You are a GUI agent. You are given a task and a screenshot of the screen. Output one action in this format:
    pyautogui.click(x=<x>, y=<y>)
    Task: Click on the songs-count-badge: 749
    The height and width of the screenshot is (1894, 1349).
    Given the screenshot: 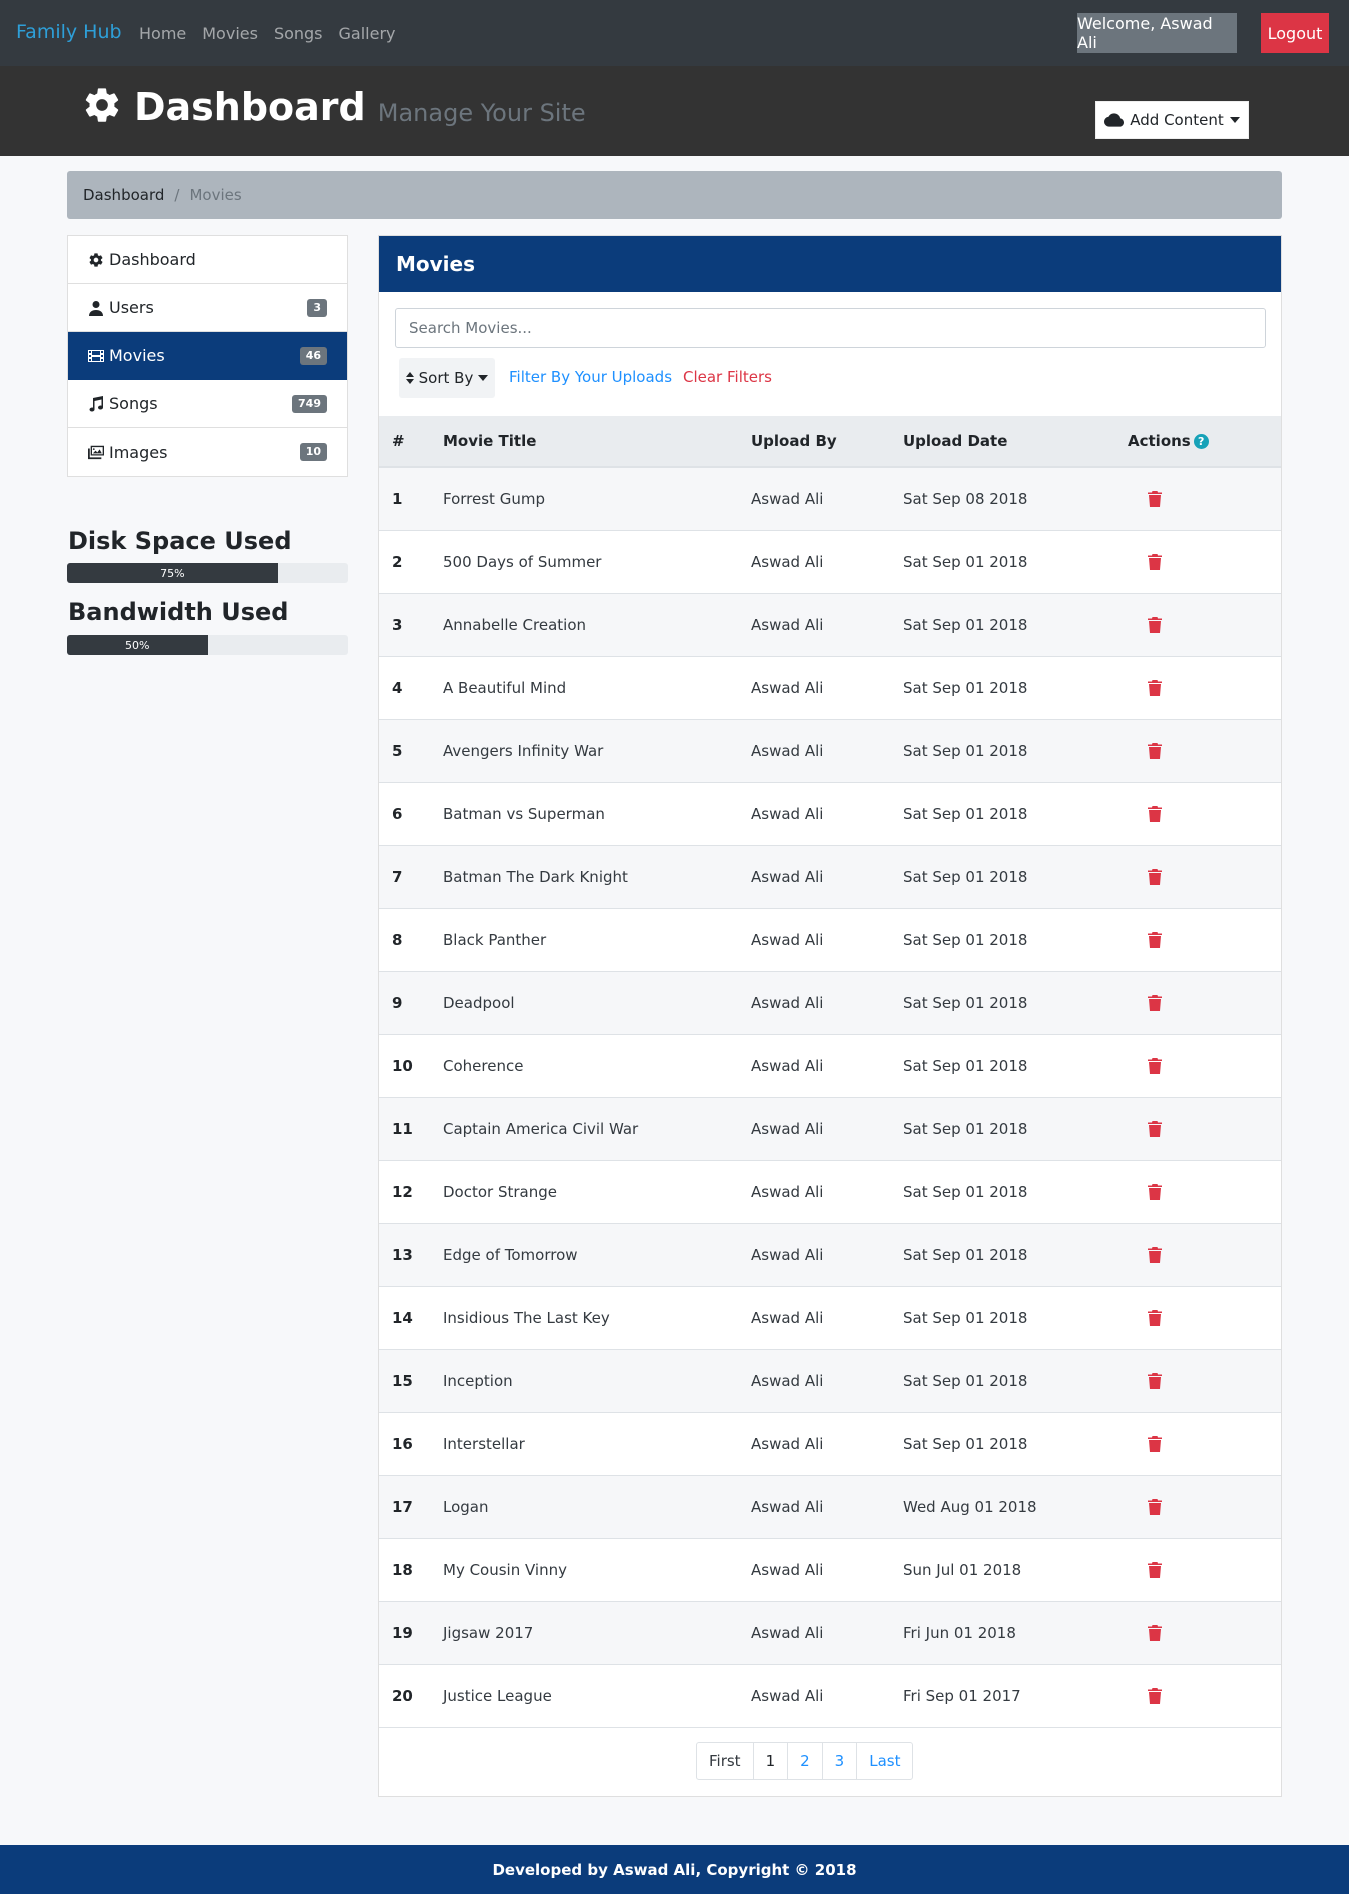 What is the action you would take?
    pyautogui.click(x=309, y=404)
    